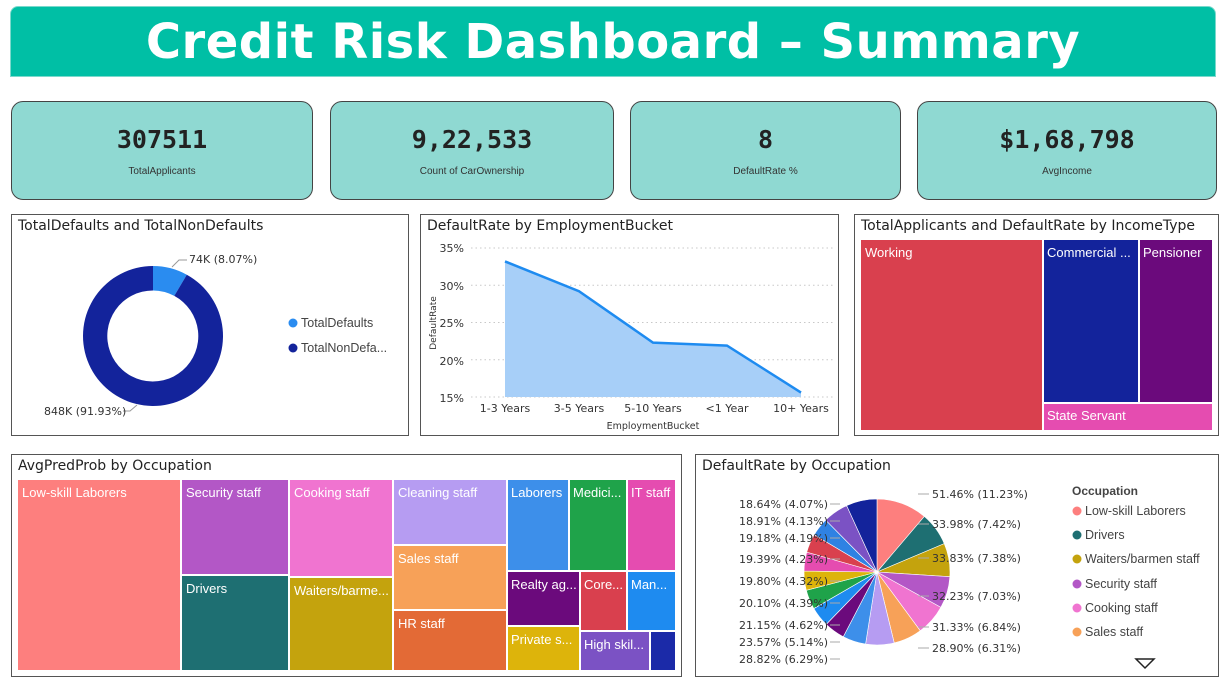  What do you see at coordinates (505, 408) in the screenshot?
I see `x-tick-label: 1-3 Years` at bounding box center [505, 408].